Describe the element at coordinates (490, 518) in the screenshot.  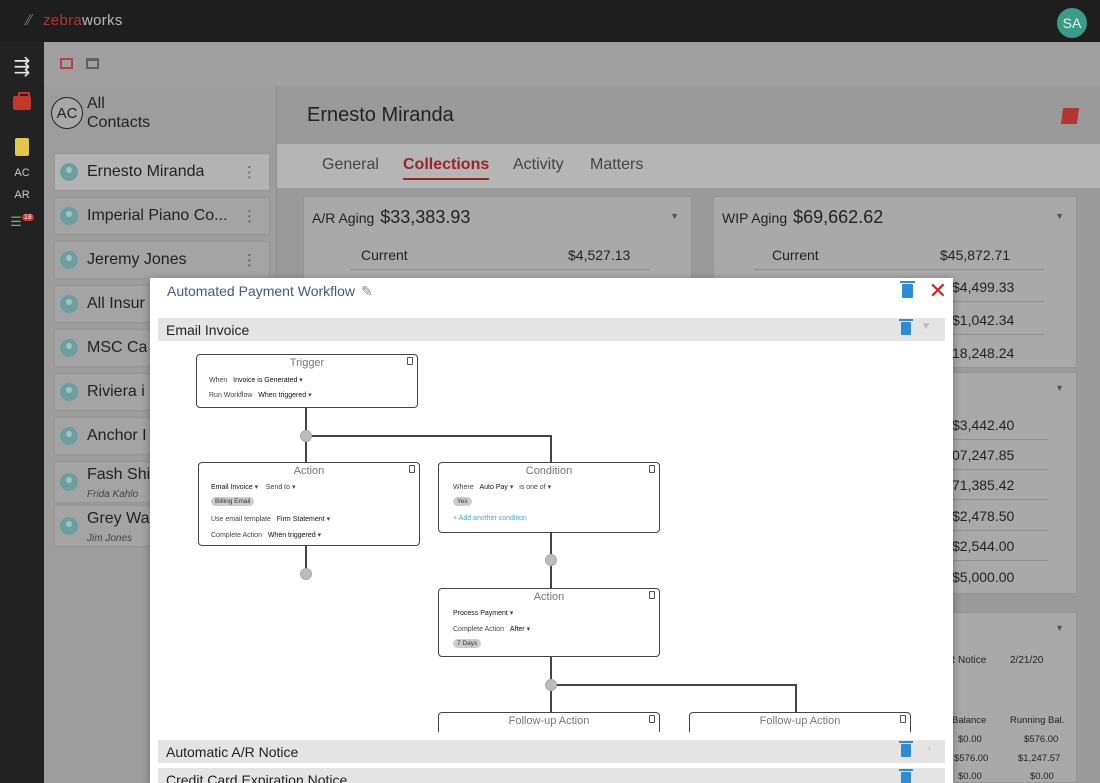
I see `add-condition-link: + Add another condition` at that location.